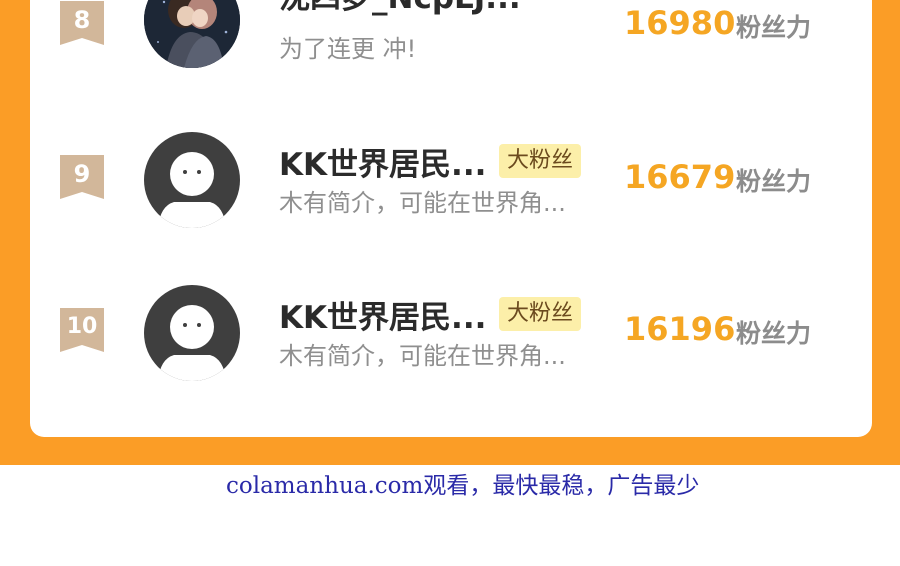 Image resolution: width=900 pixels, height=566 pixels. I want to click on watermark-text: colamanhua.com观看，最快最稳，广告最少, so click(463, 486).